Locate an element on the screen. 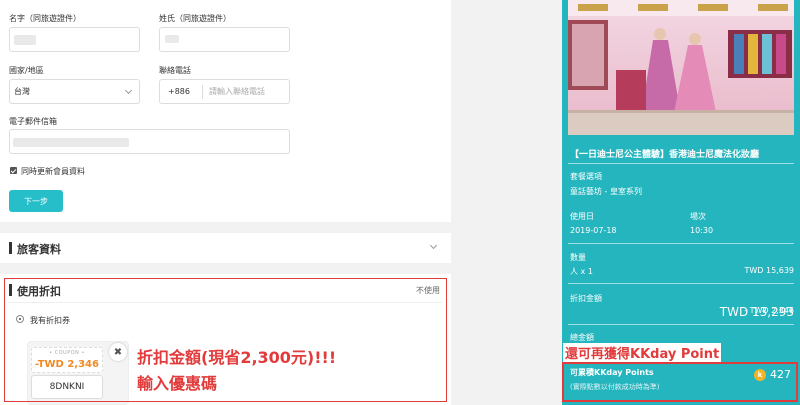 Image resolution: width=800 pixels, height=405 pixels. discount-label: 折扣金額 is located at coordinates (586, 298).